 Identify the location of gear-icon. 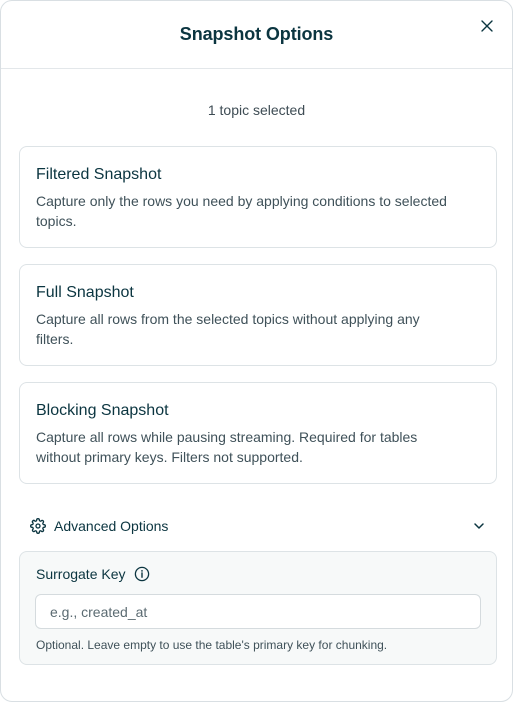
(38, 526).